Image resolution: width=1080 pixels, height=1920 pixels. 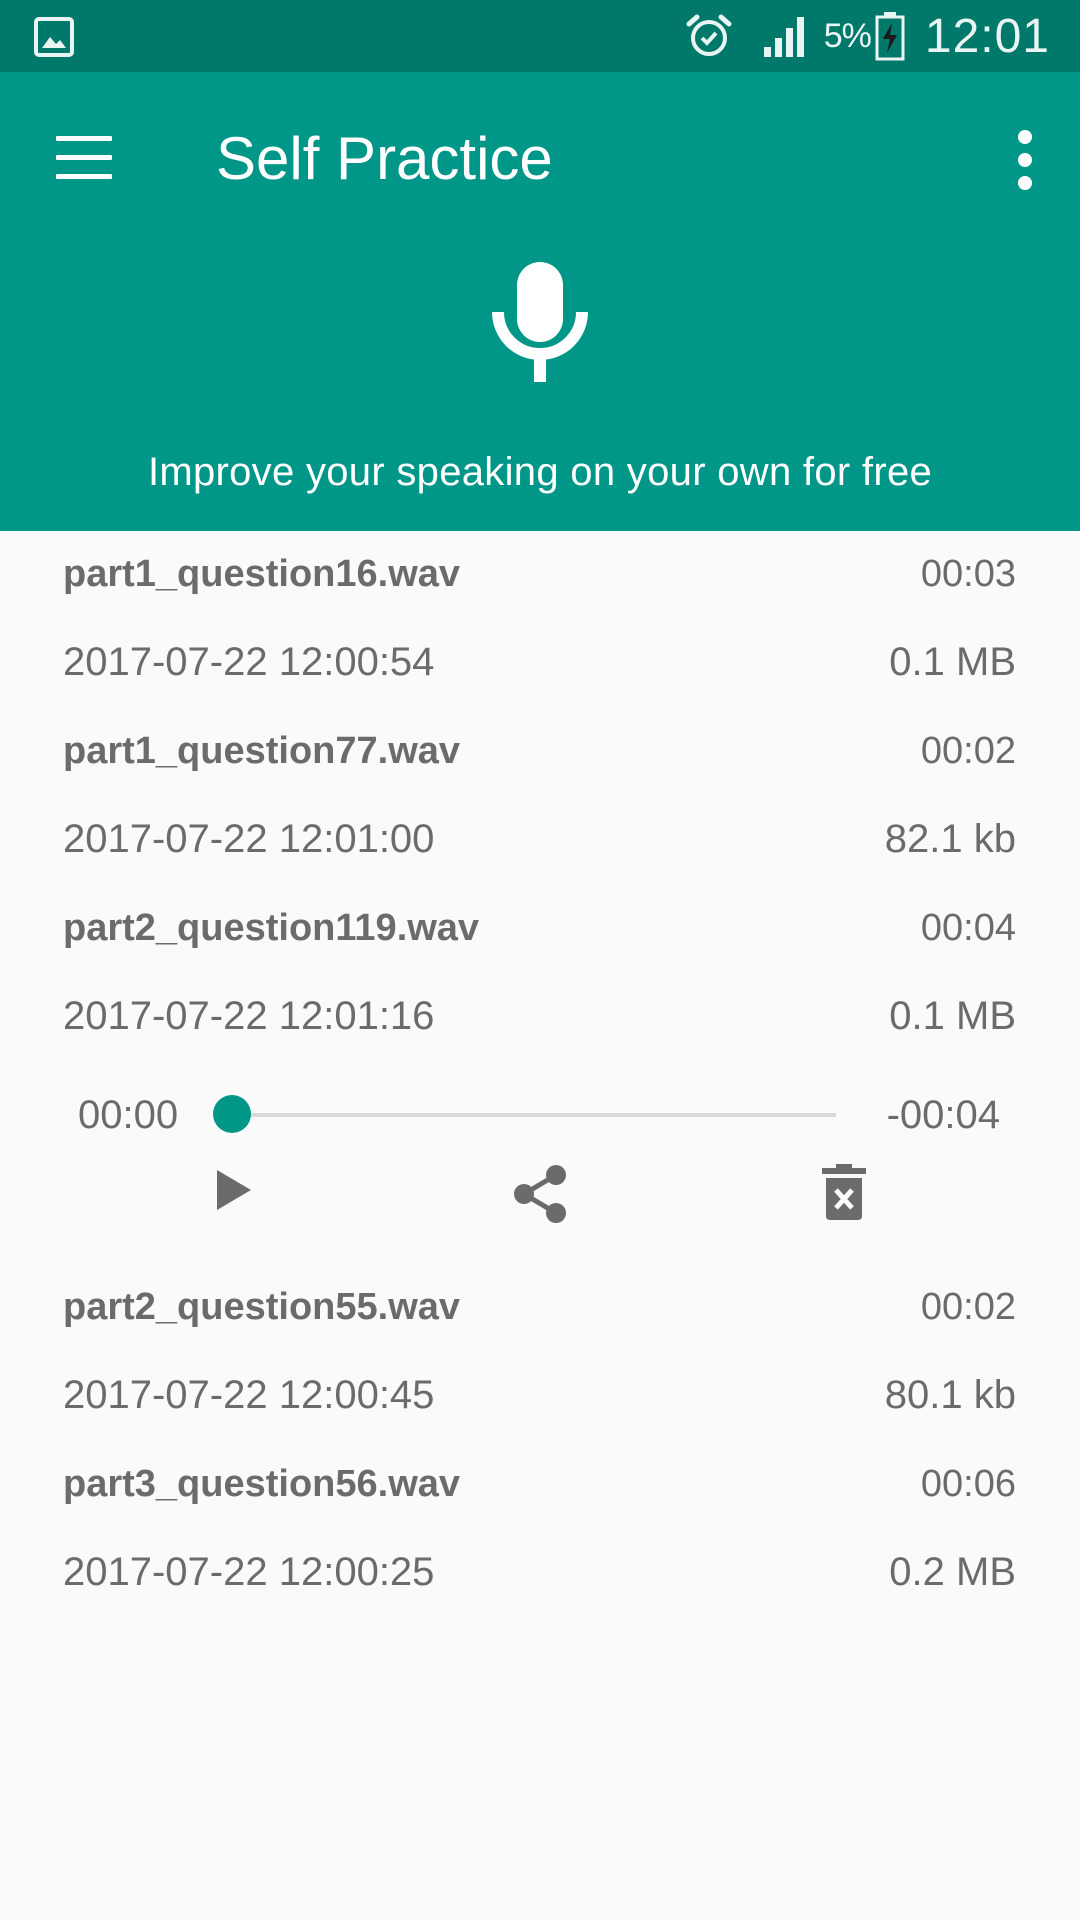 What do you see at coordinates (262, 751) in the screenshot?
I see `recording-name: part1_question77.wav` at bounding box center [262, 751].